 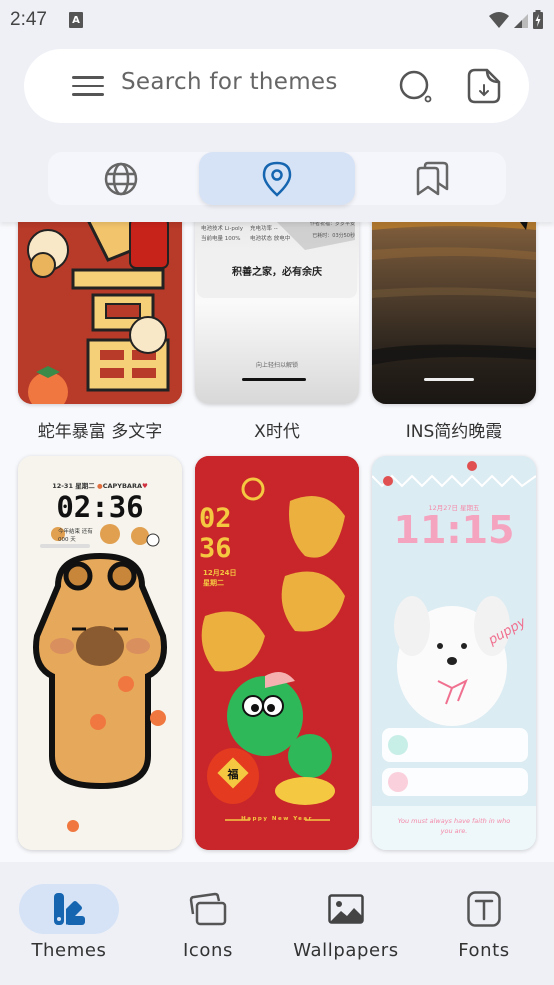 What do you see at coordinates (538, 19) in the screenshot?
I see `battery-charging-icon` at bounding box center [538, 19].